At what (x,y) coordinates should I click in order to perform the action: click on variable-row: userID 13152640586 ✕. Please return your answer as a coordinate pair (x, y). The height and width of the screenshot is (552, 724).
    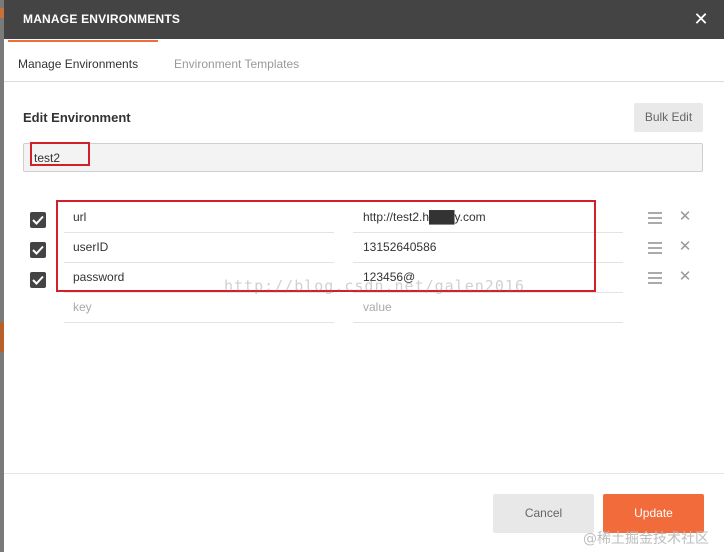
    Looking at the image, I should click on (364, 248).